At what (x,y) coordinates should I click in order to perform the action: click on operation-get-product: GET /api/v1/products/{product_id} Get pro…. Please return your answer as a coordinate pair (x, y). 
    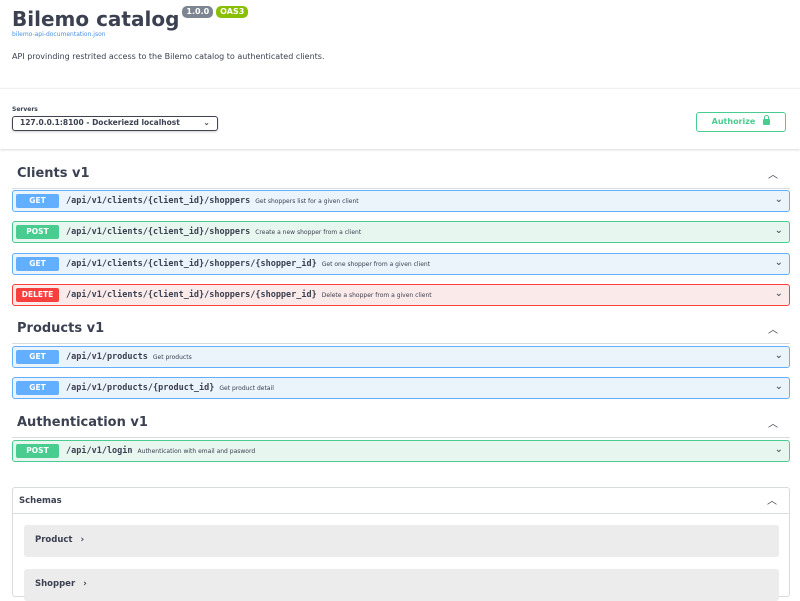
    Looking at the image, I should click on (401, 388).